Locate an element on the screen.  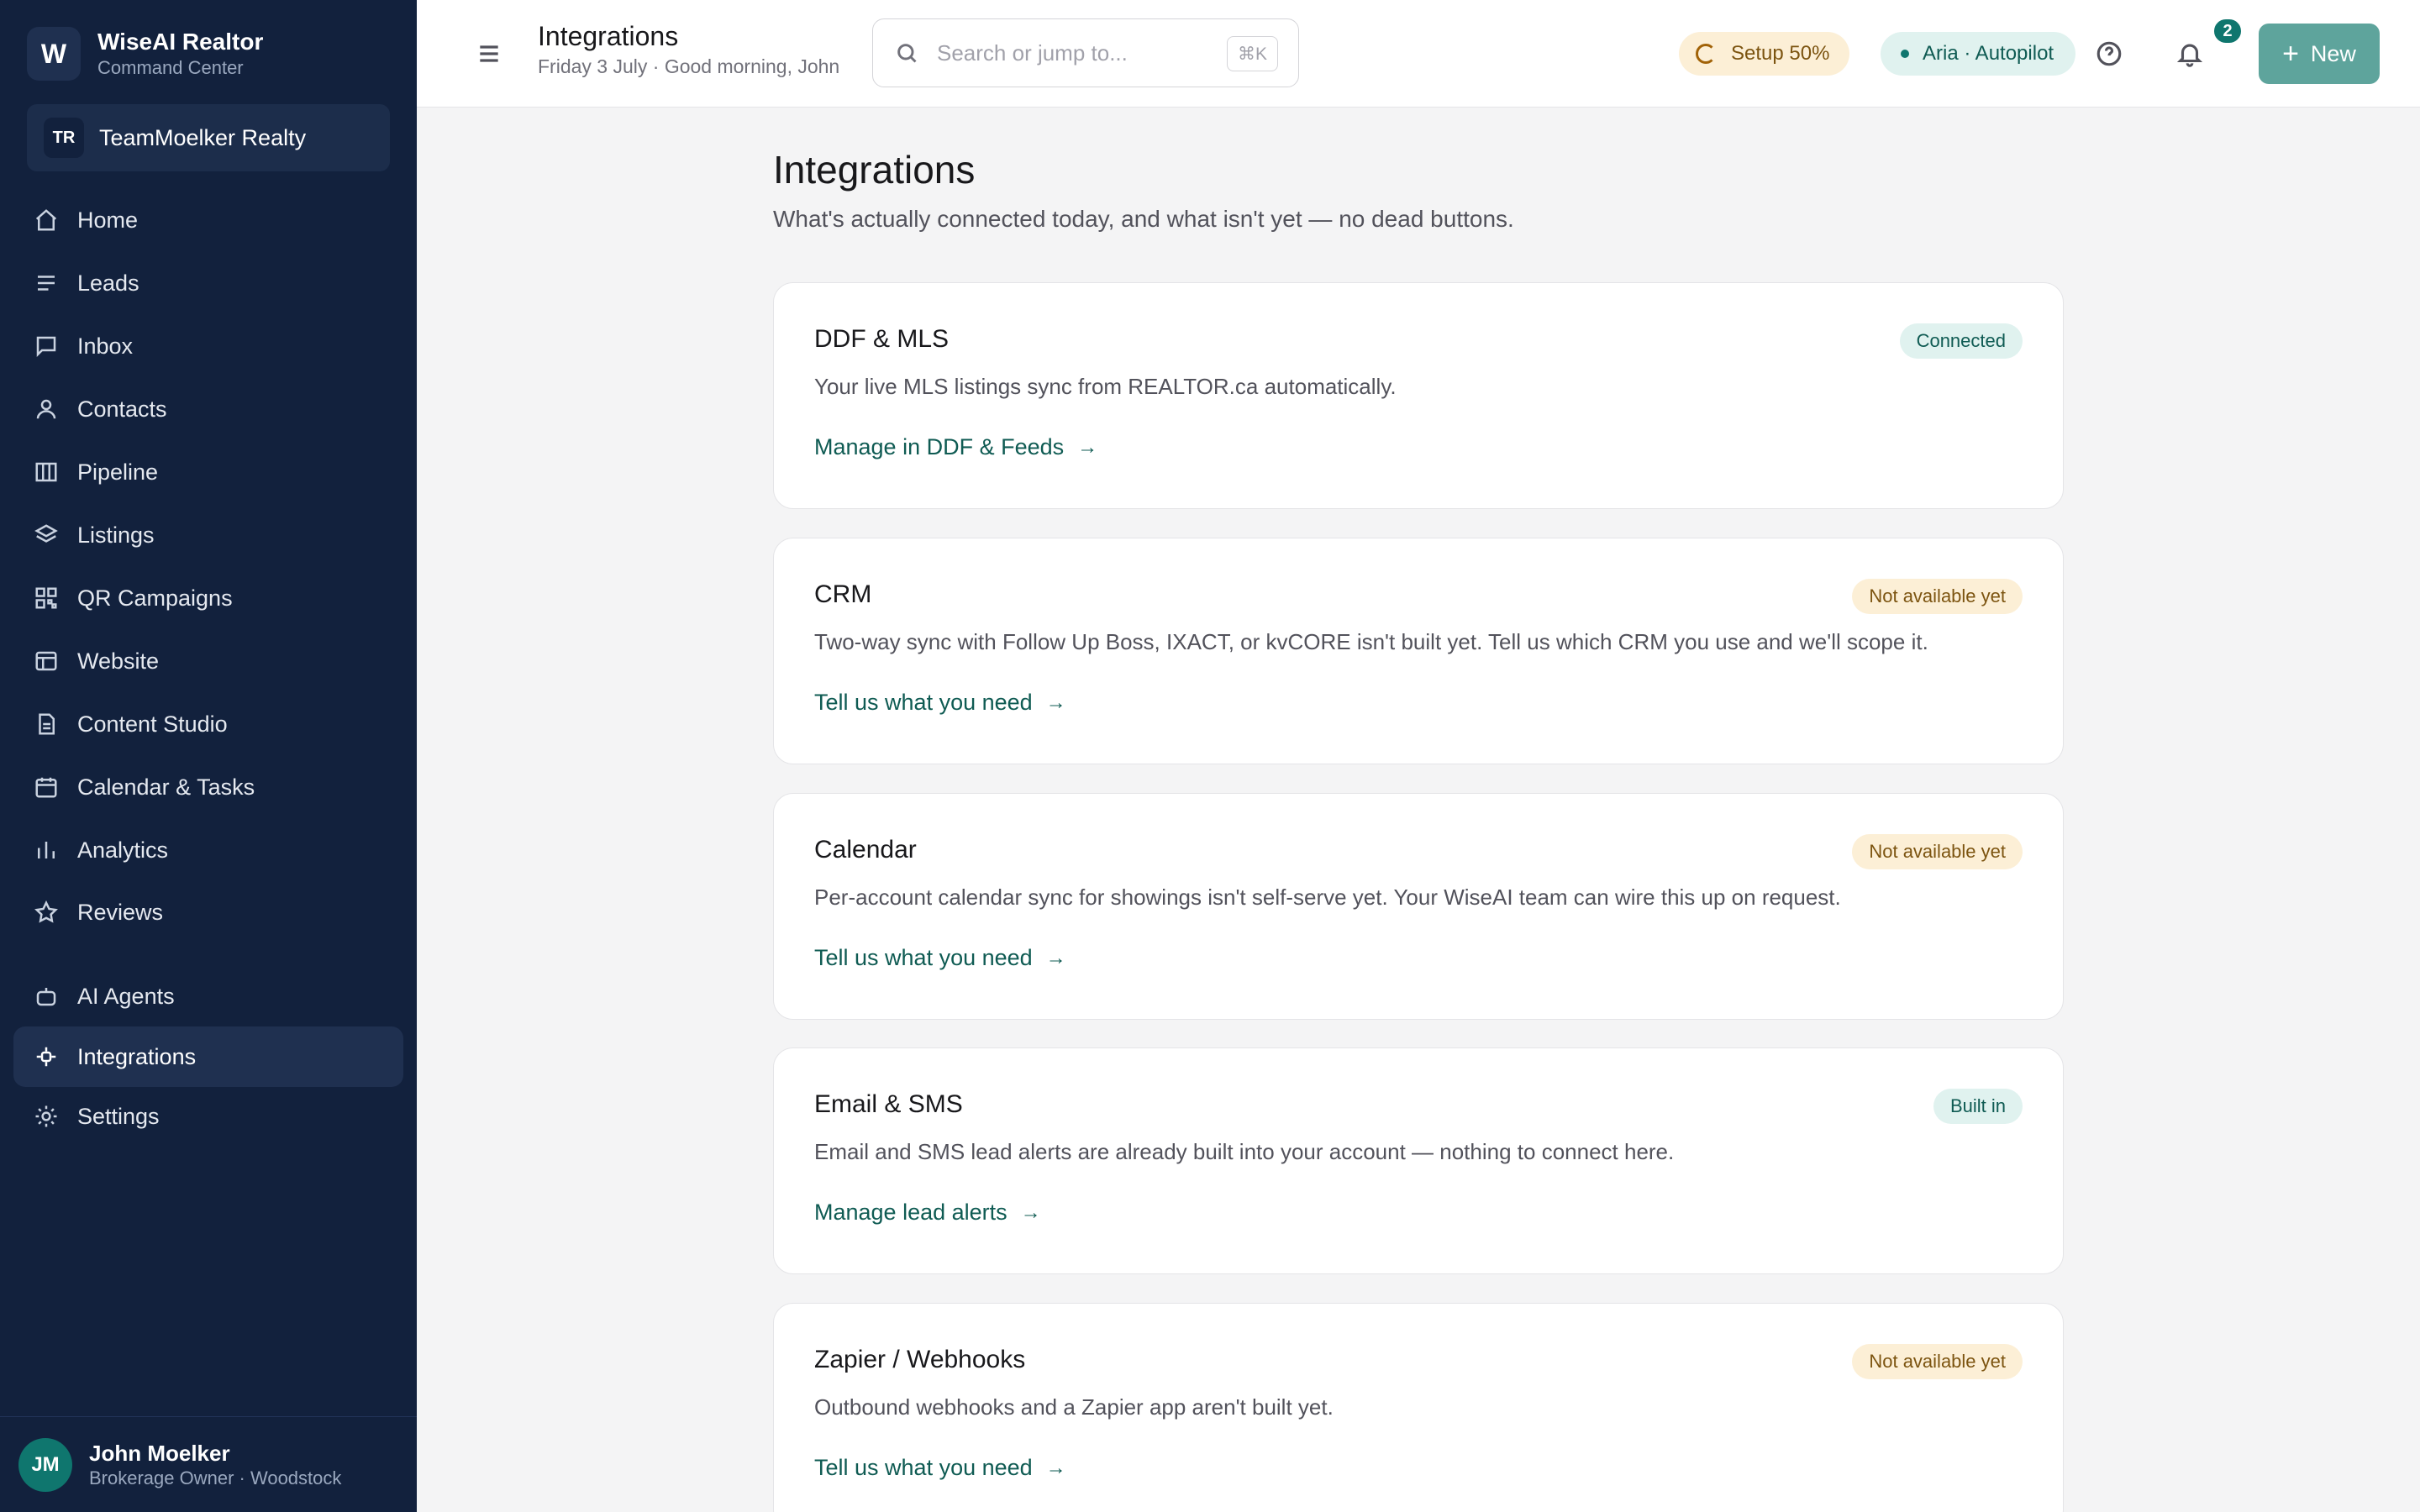
search-input: Search or jump to... ⌘K is located at coordinates (1085, 52).